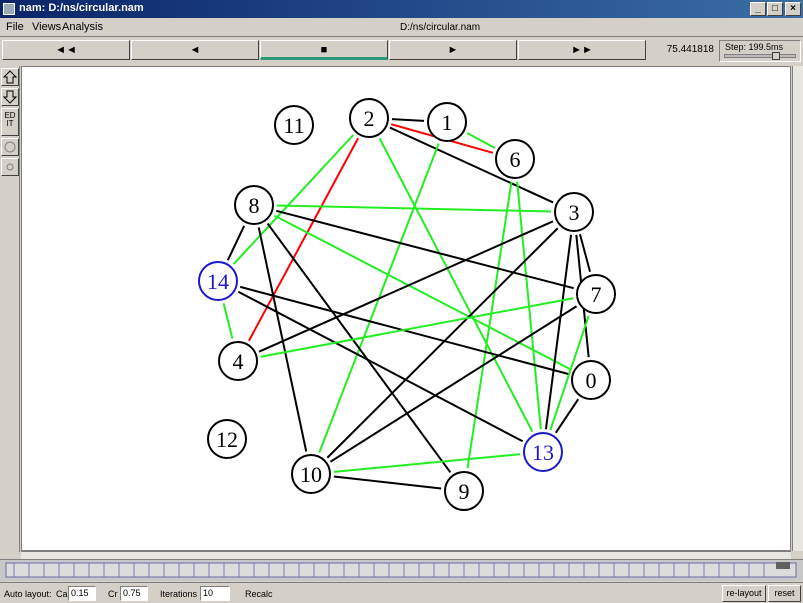  I want to click on recalc-button: Recalc, so click(259, 594).